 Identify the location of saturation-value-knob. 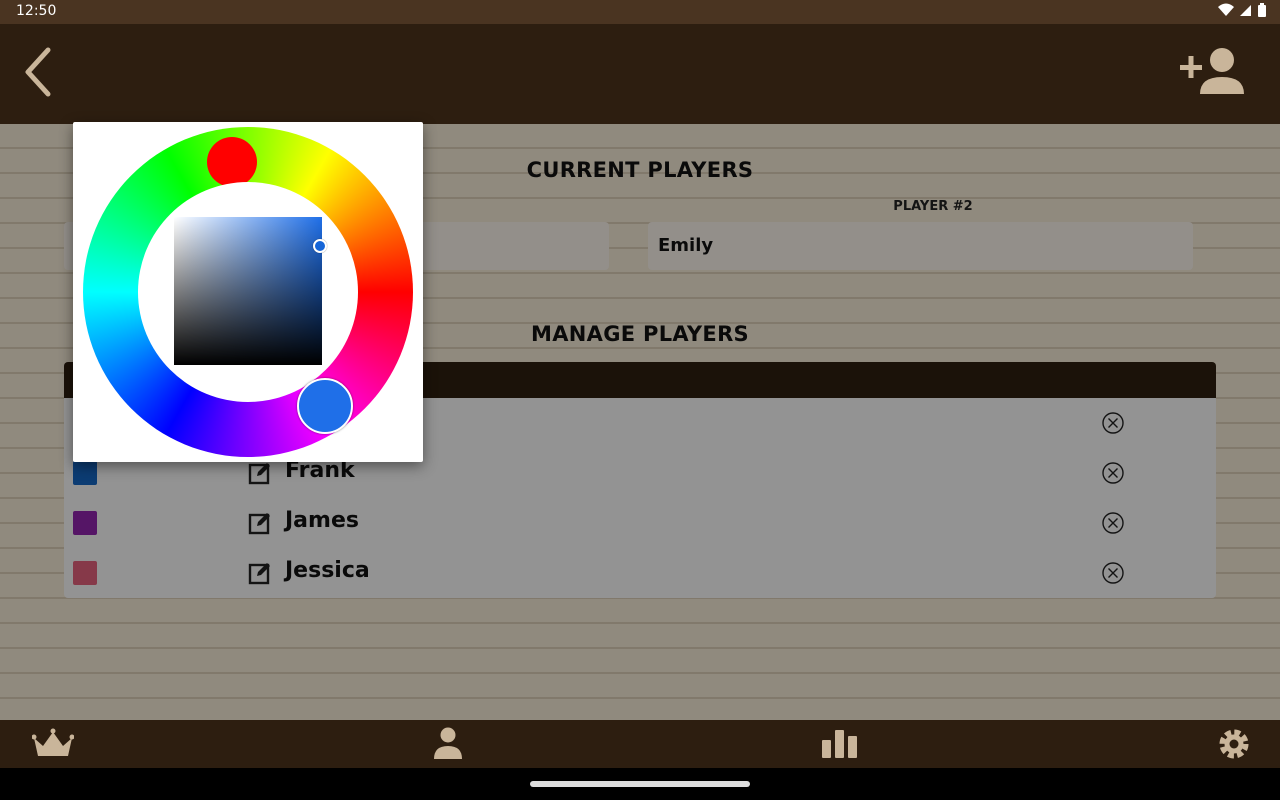
(320, 246).